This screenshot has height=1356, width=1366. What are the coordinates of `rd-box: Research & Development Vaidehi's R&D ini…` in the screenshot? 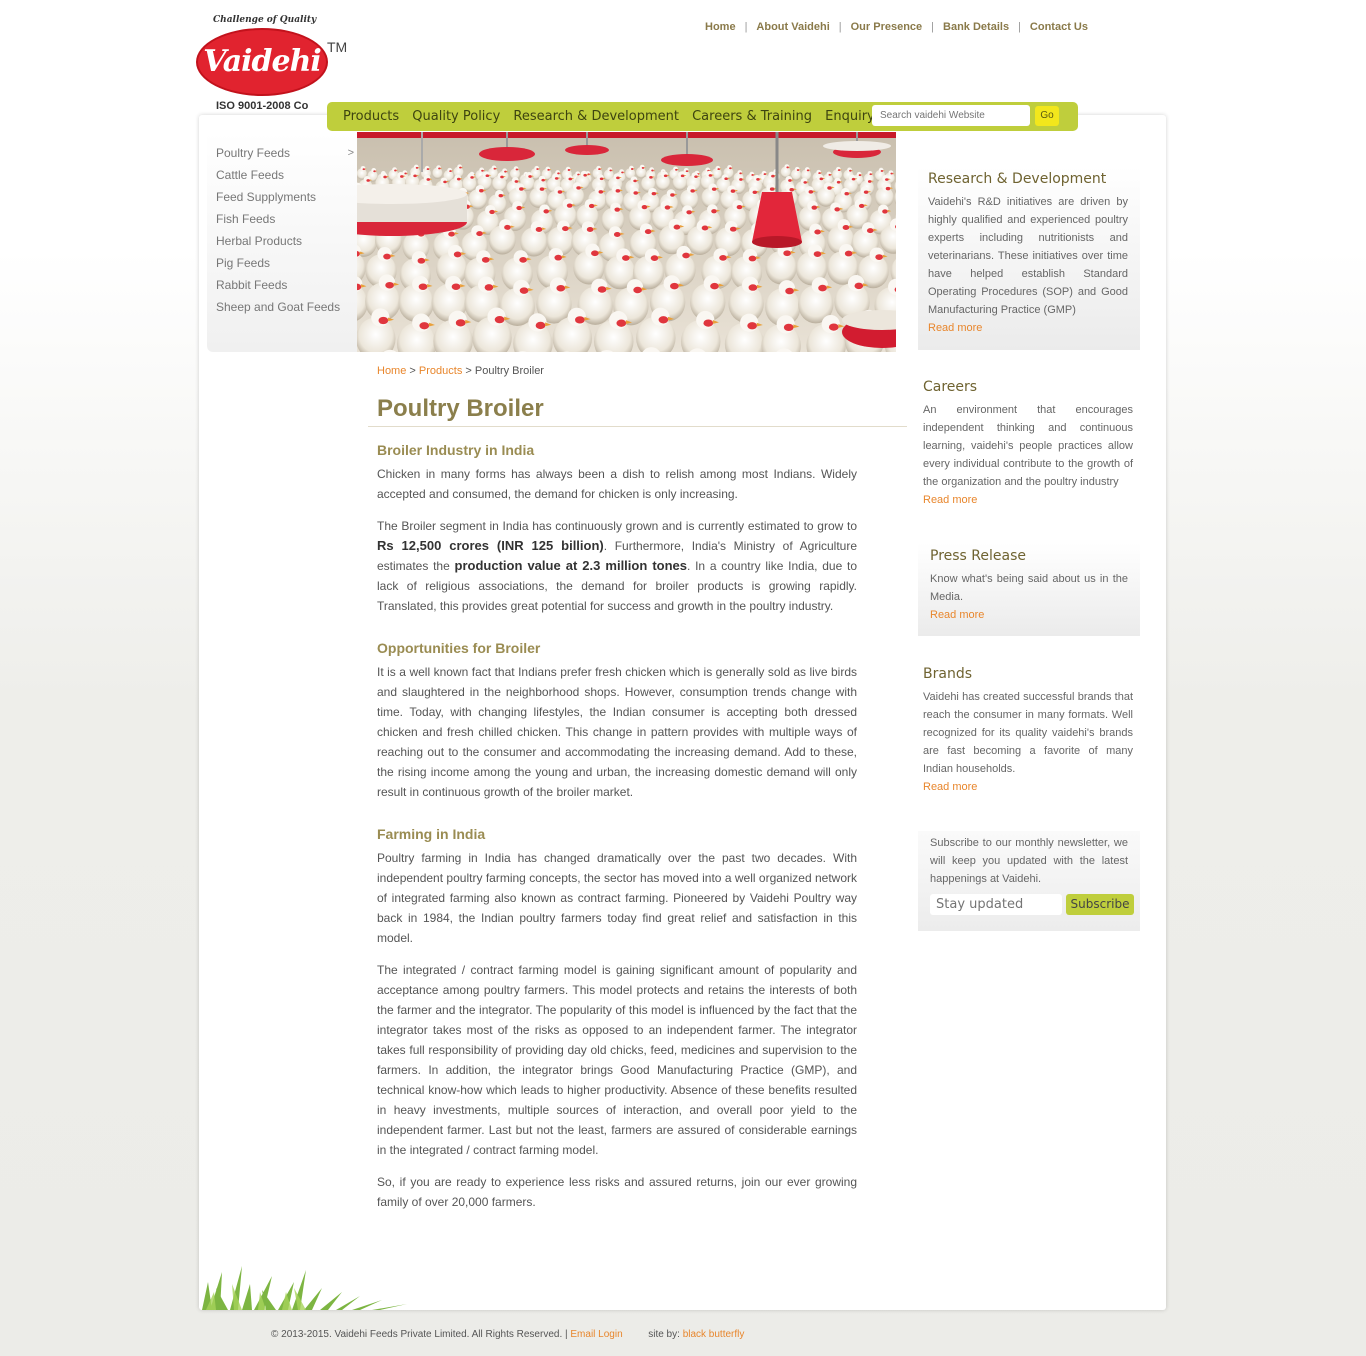 It's located at (1029, 258).